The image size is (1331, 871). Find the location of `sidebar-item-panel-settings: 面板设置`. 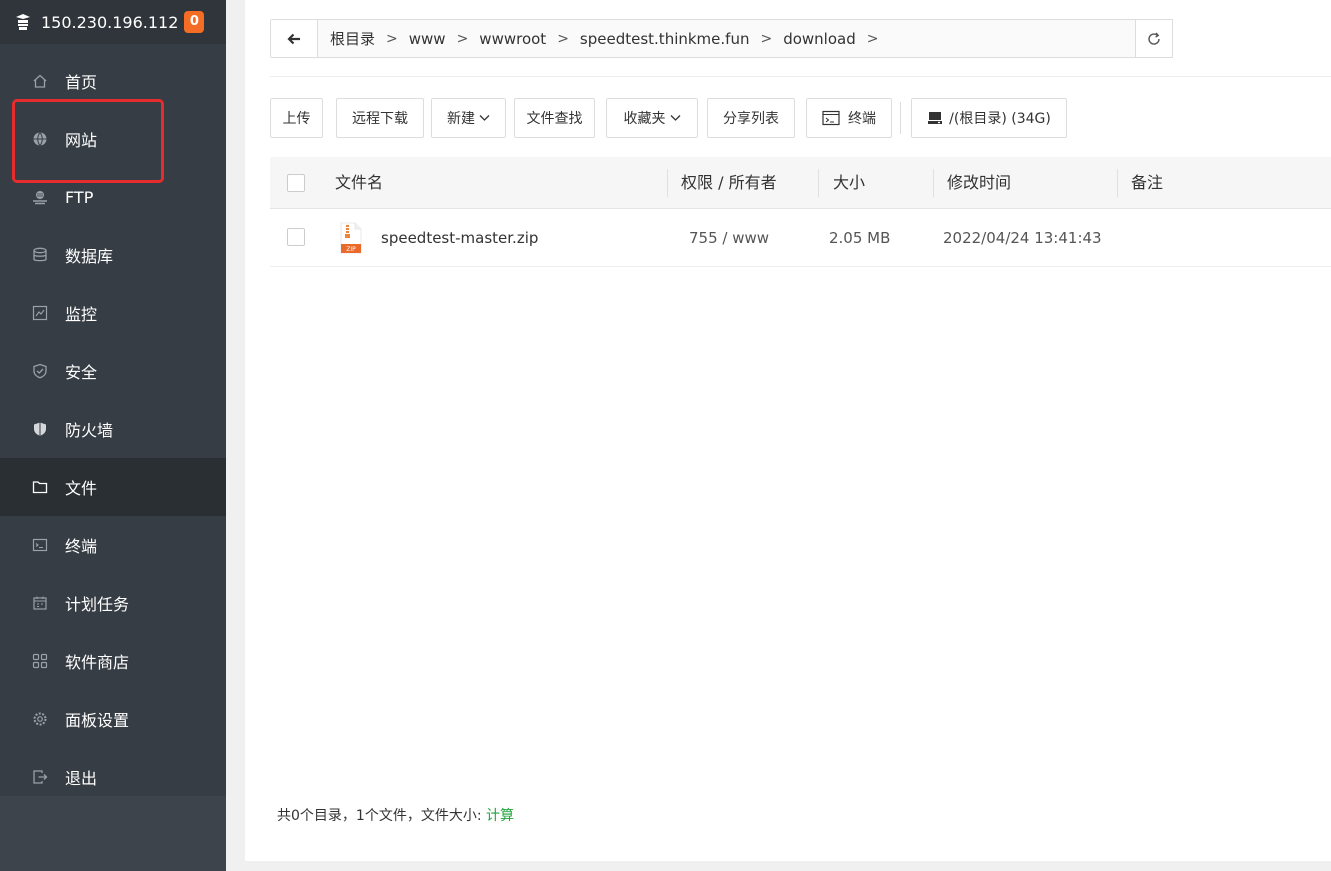

sidebar-item-panel-settings: 面板设置 is located at coordinates (113, 719).